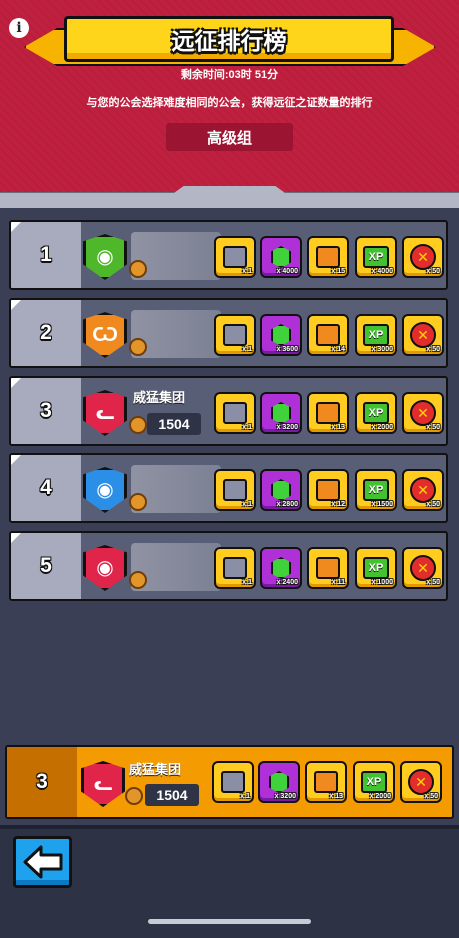 This screenshot has width=459, height=938. I want to click on back-button, so click(42, 862).